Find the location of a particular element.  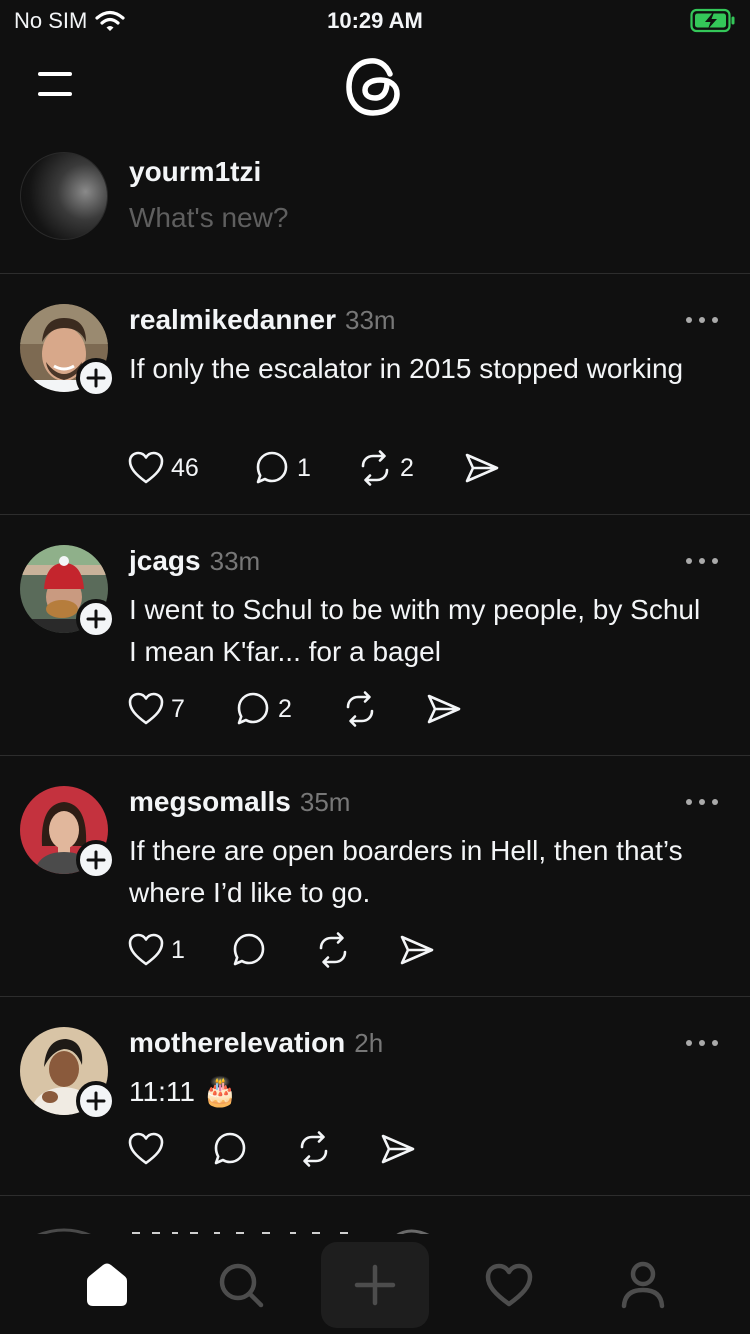

post-time: 2h is located at coordinates (369, 1043).